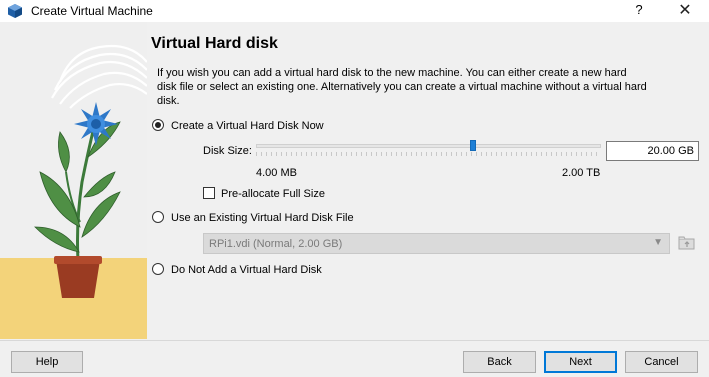 The height and width of the screenshot is (377, 709). I want to click on virtualbox-icon, so click(15, 11).